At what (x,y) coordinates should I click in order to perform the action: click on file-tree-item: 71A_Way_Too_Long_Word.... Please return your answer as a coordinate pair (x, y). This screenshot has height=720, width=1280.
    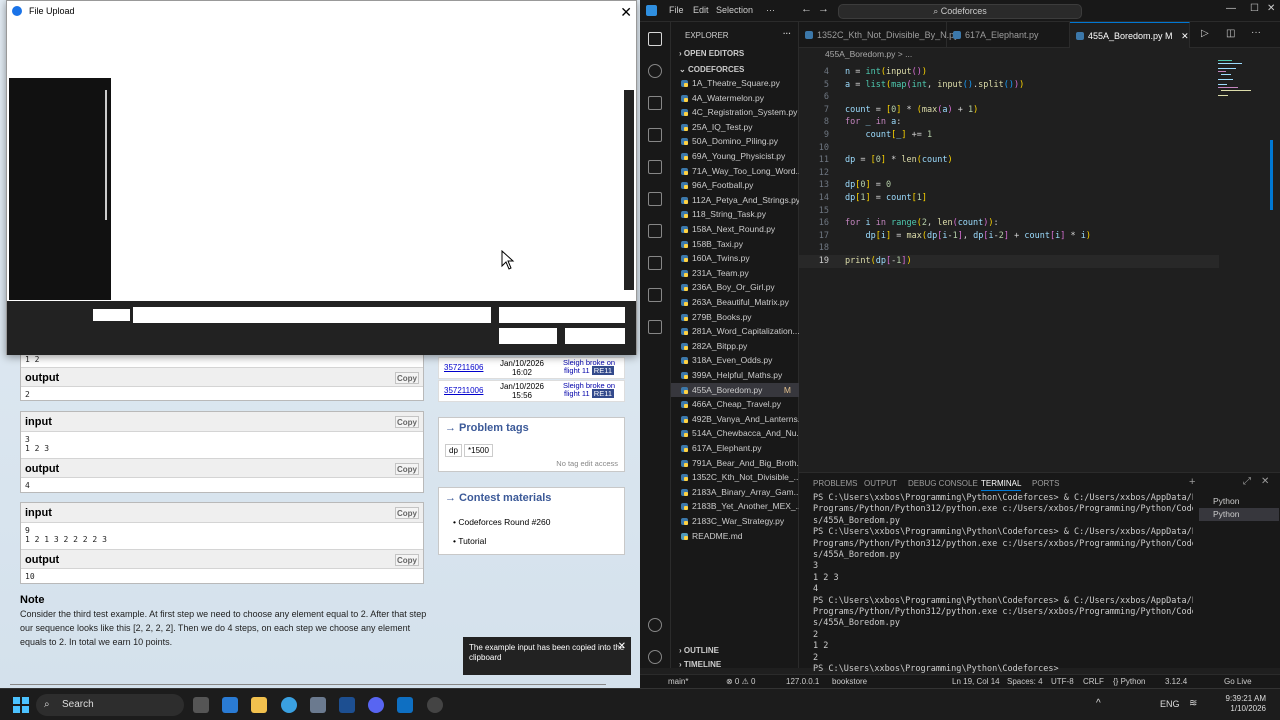
    Looking at the image, I should click on (735, 171).